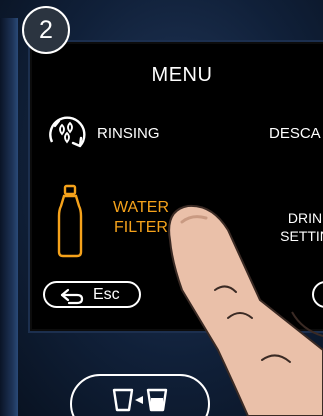 The image size is (323, 416). What do you see at coordinates (106, 294) in the screenshot?
I see `esc-label: Esc` at bounding box center [106, 294].